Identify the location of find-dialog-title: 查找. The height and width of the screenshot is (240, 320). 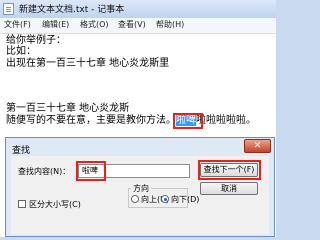
(21, 151).